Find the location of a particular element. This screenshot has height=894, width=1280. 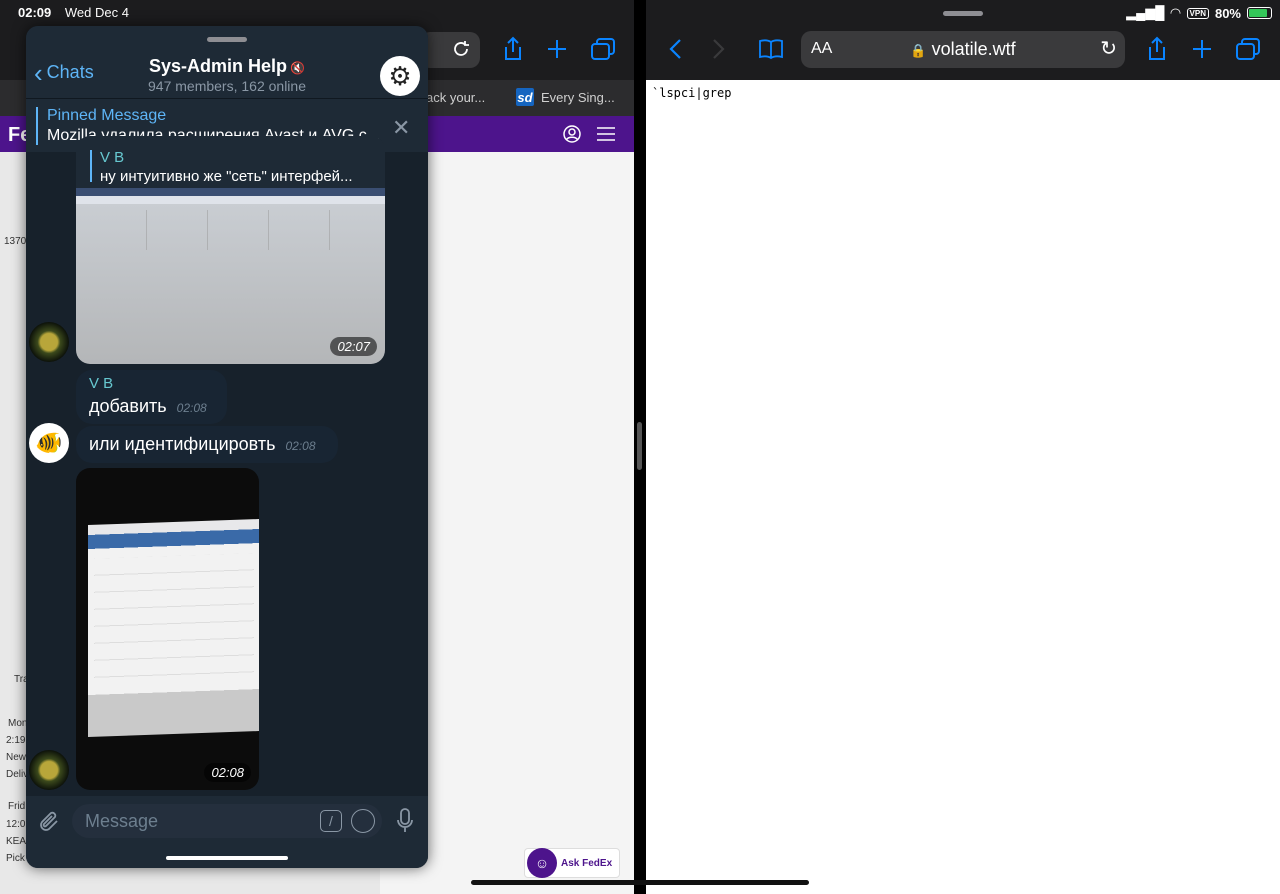

address-bar: AA 🔒 volatile.wtf ↻ is located at coordinates (963, 49).